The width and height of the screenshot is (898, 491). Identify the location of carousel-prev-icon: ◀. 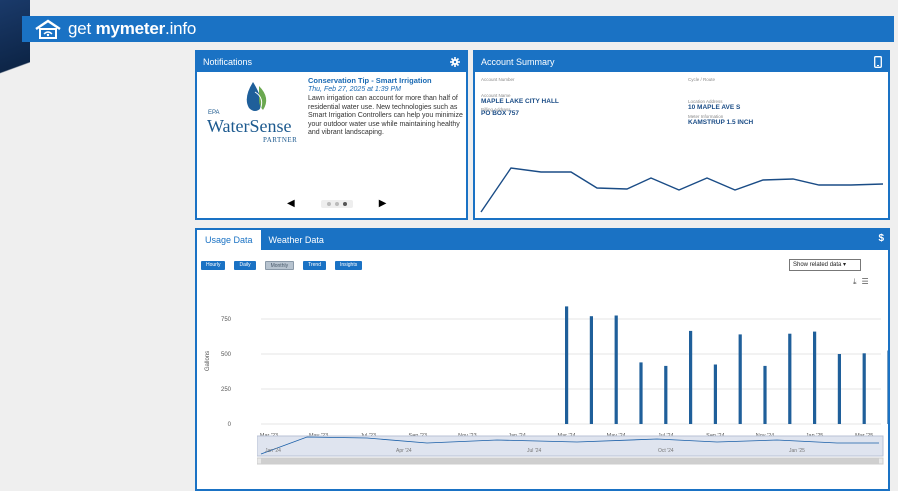
(291, 203).